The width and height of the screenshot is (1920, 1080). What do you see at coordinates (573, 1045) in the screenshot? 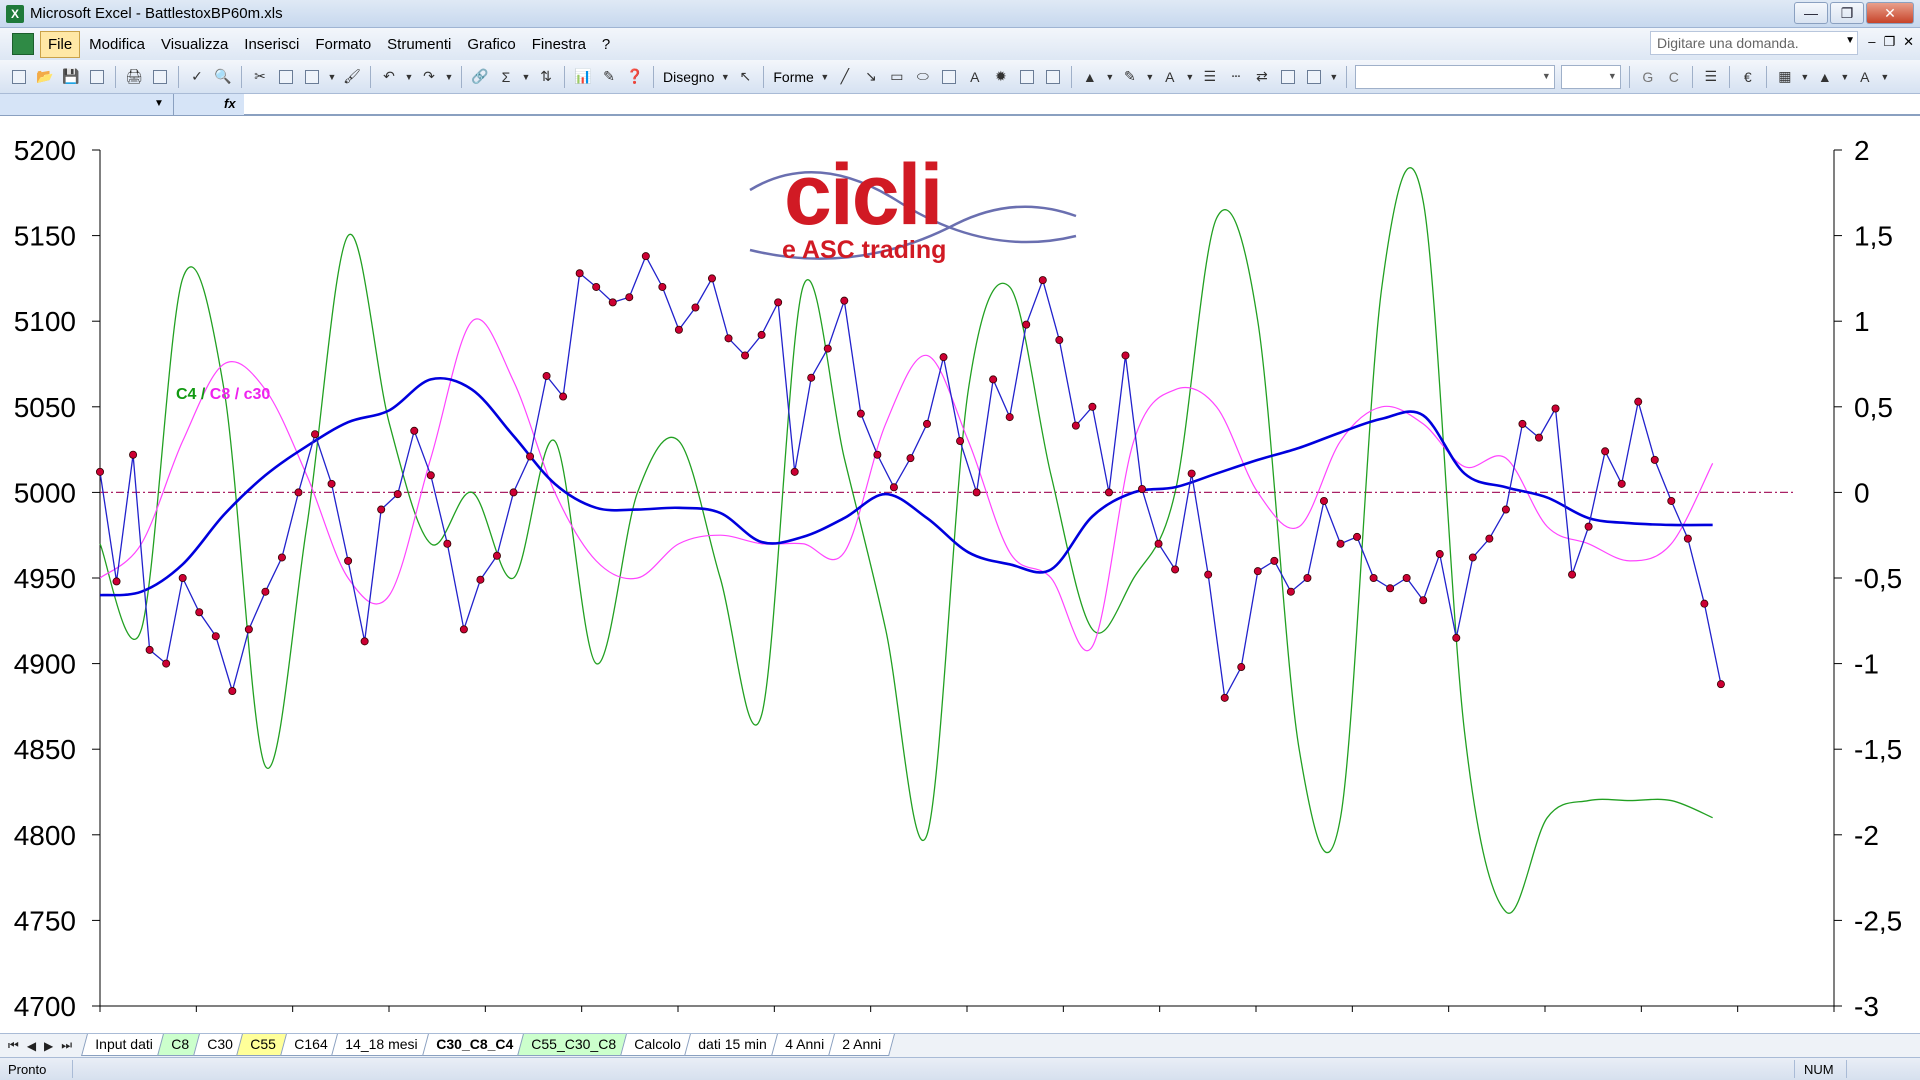
I see `sheet-tab: C55_C30_C8` at bounding box center [573, 1045].